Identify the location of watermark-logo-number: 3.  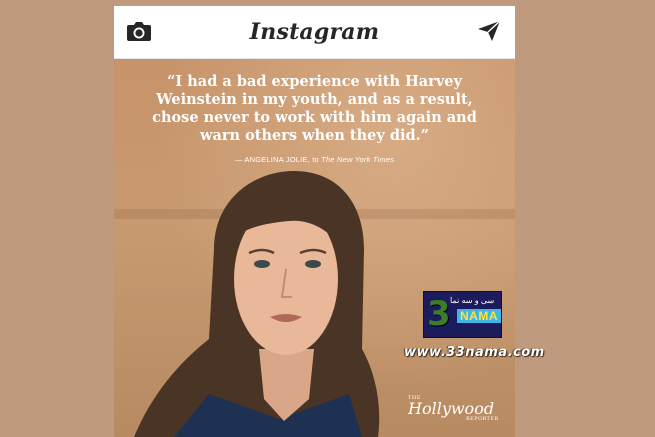
(439, 314).